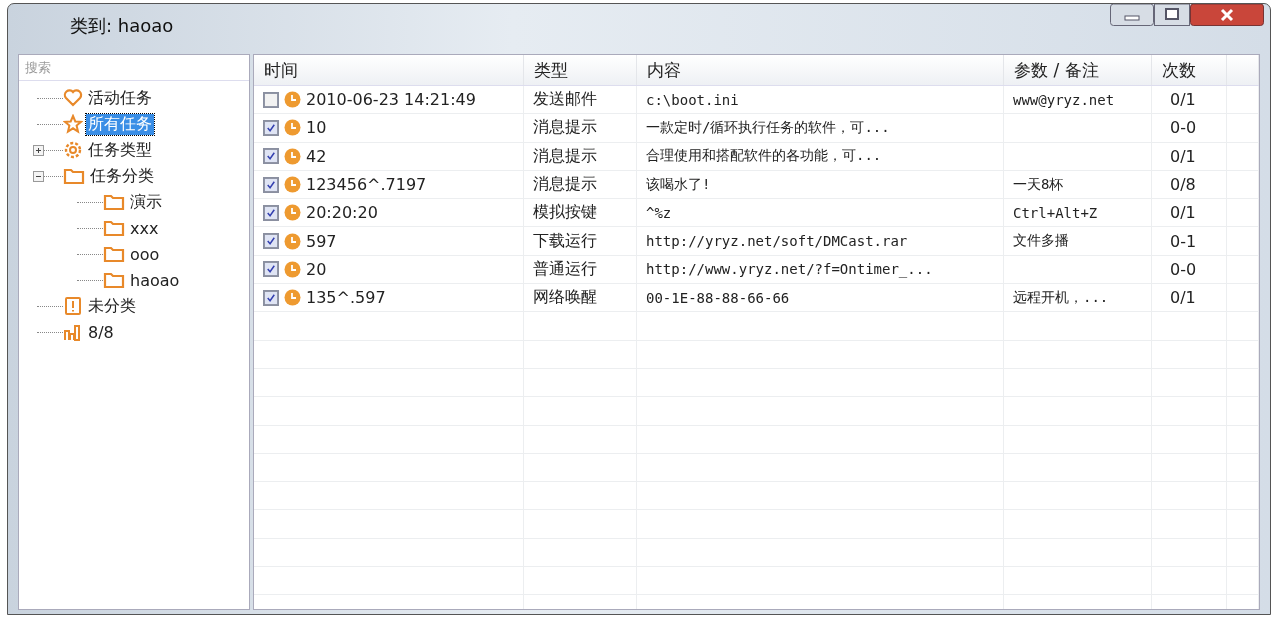 Image resolution: width=1278 pixels, height=621 pixels. Describe the element at coordinates (1183, 241) in the screenshot. I see `count-text: 0-1` at that location.